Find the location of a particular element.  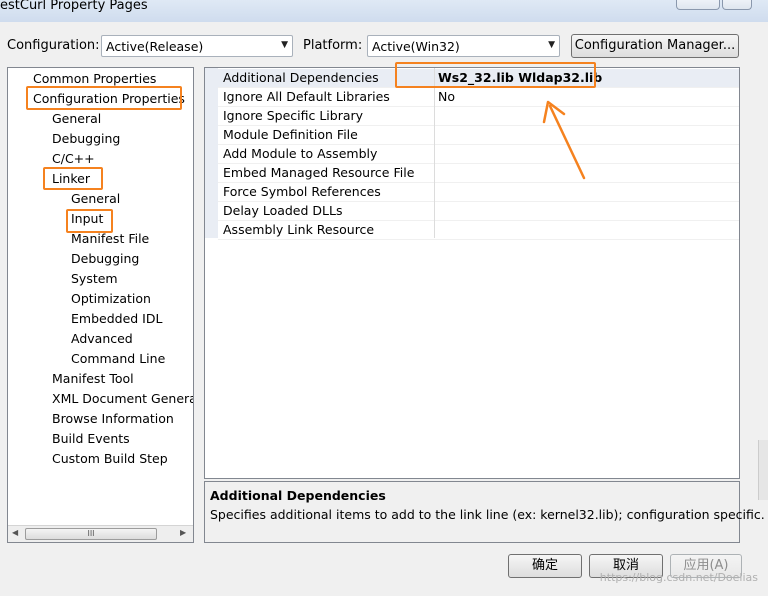

tree-item-embedded-idl: Embedded IDL is located at coordinates (116, 319).